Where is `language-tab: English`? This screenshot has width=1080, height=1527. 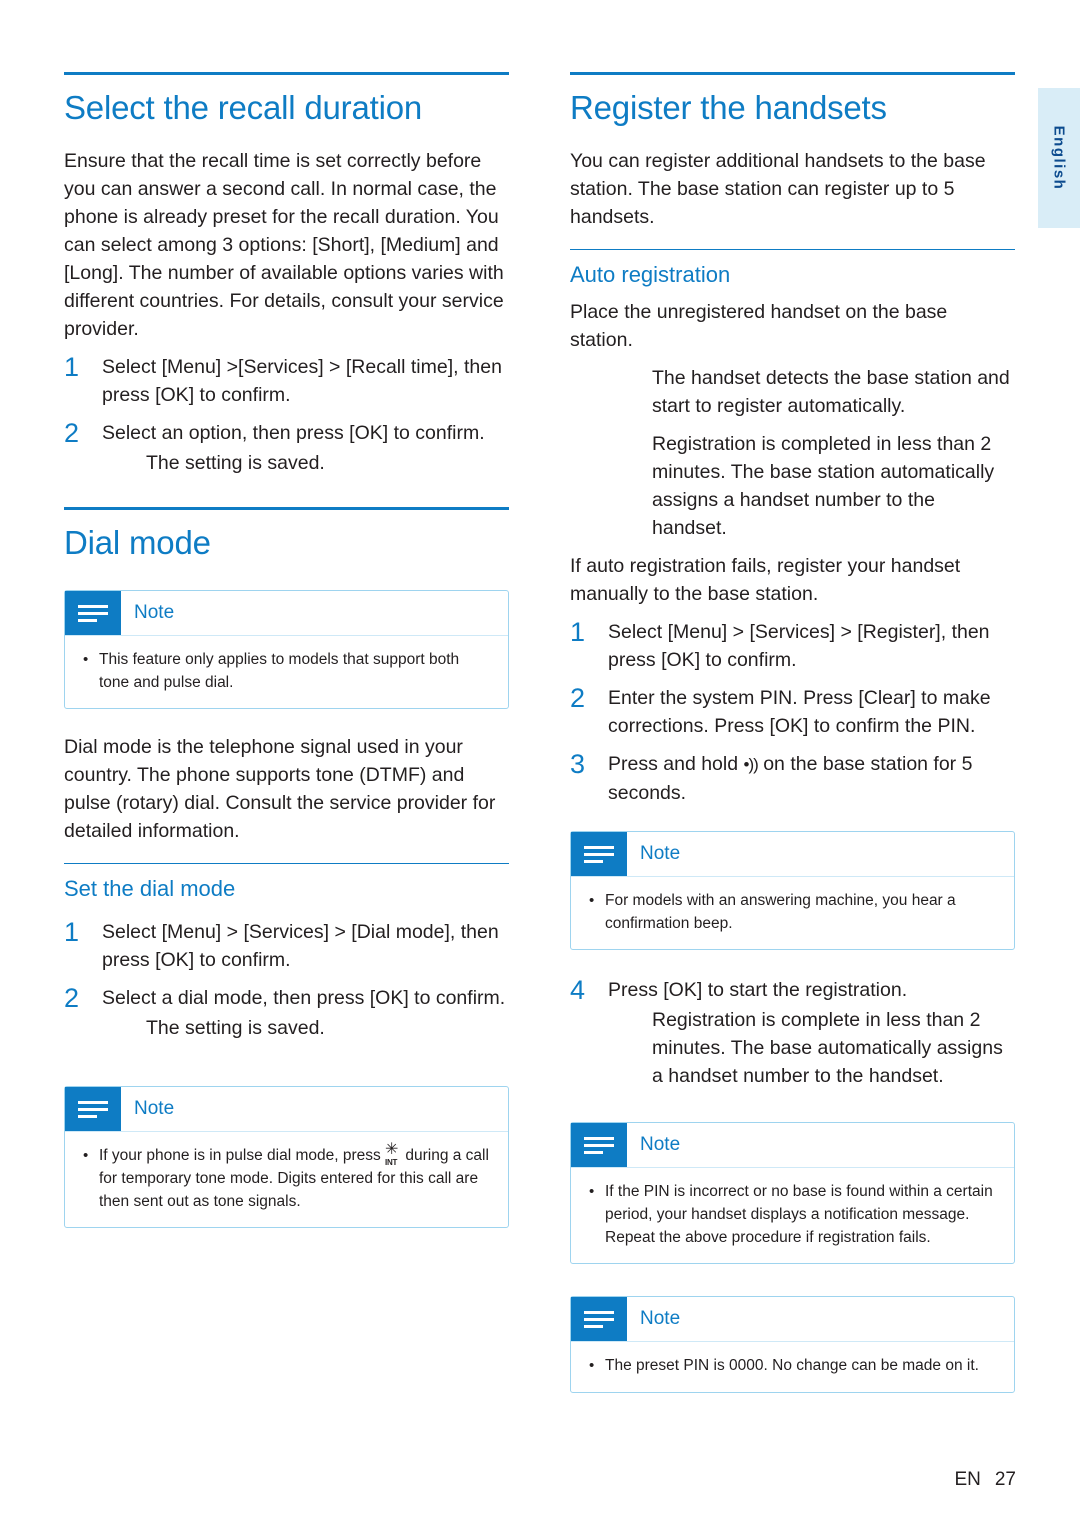
language-tab: English is located at coordinates (1059, 158).